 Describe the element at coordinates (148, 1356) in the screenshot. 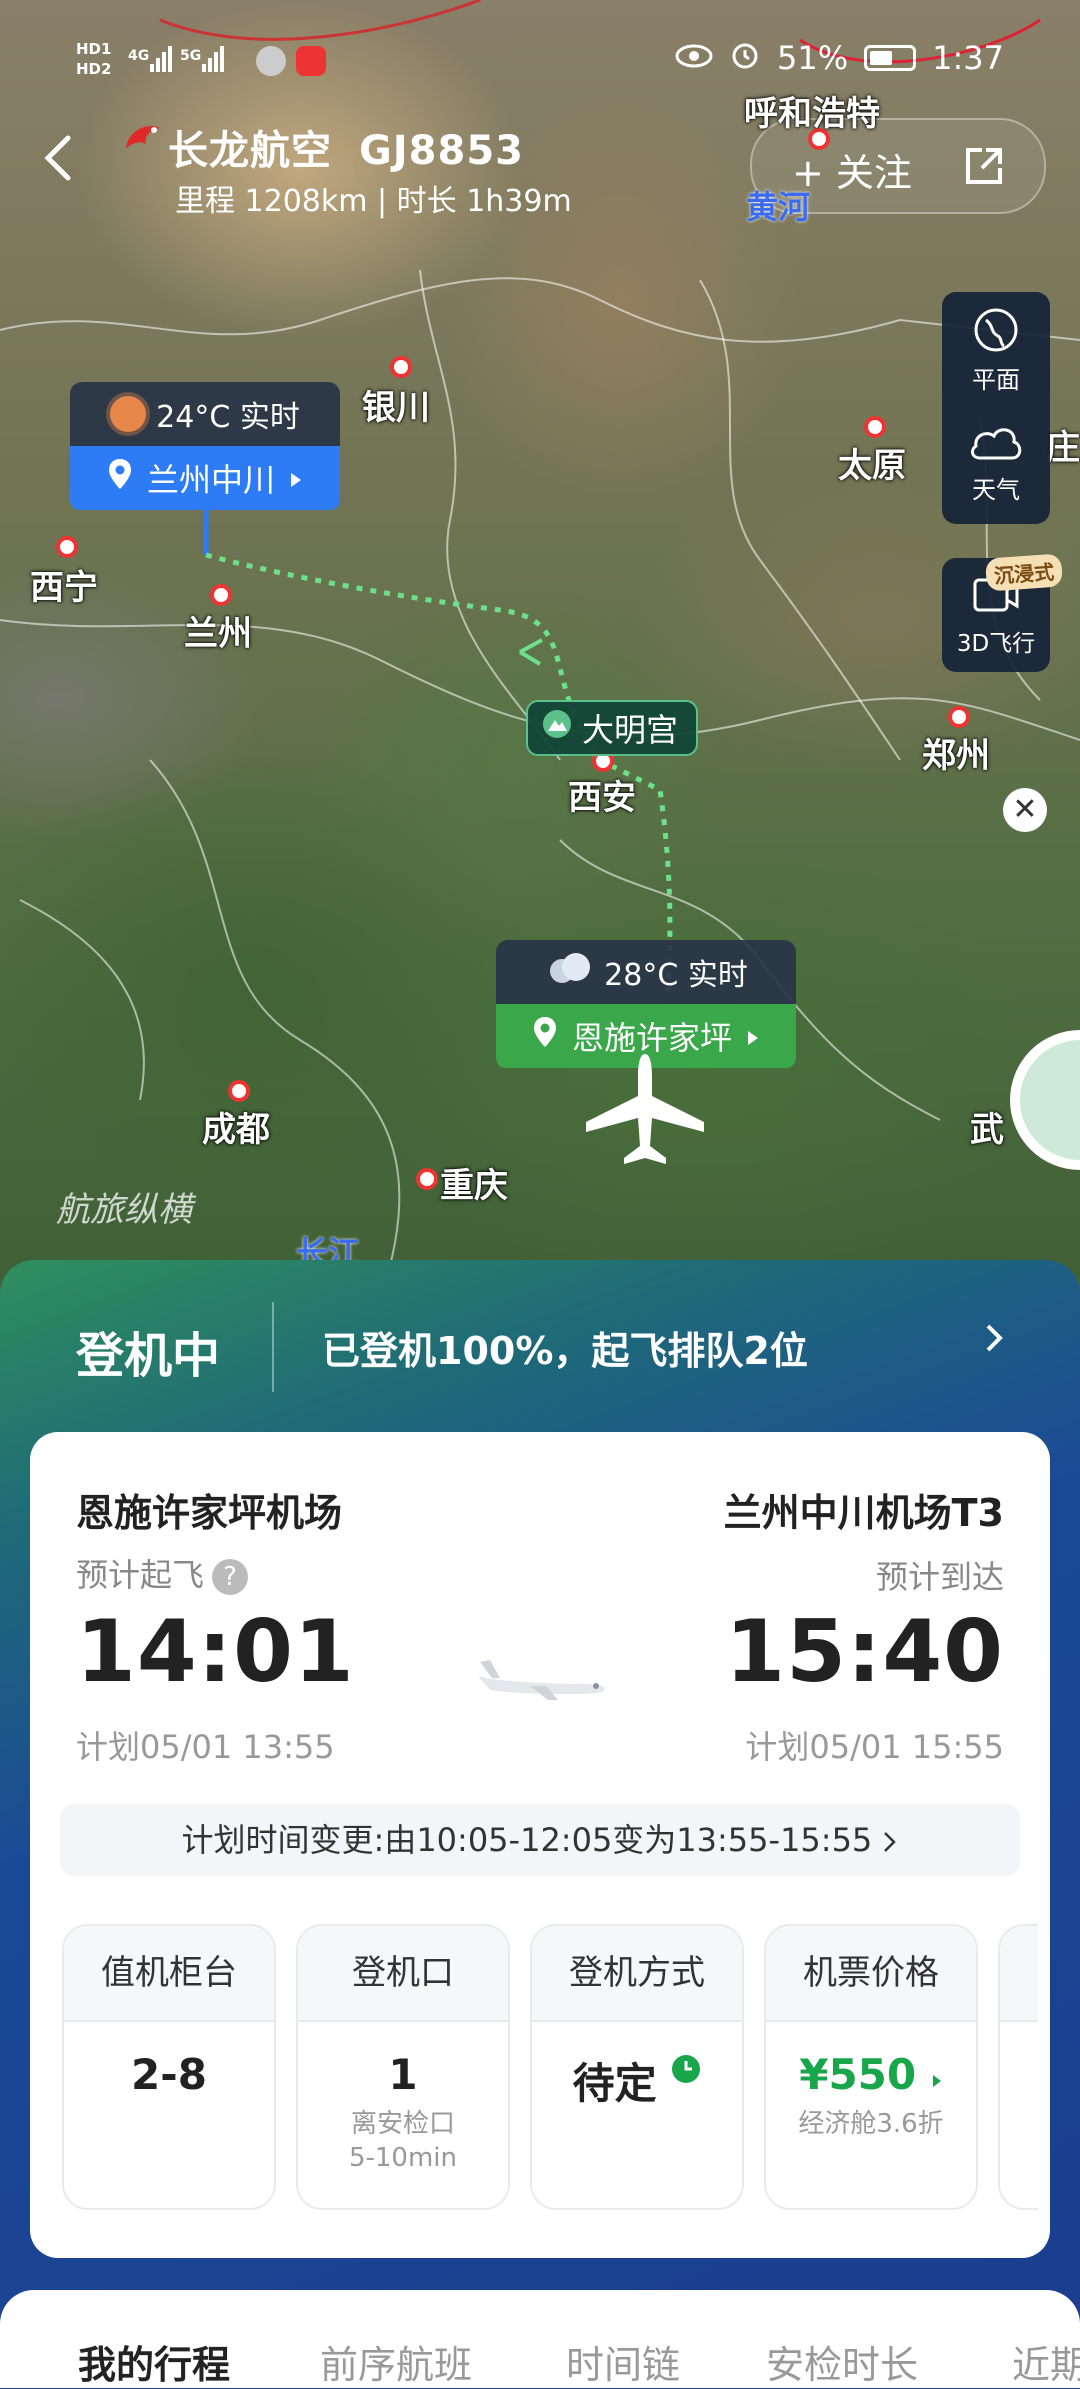

I see `boarding-status: 登机中` at that location.